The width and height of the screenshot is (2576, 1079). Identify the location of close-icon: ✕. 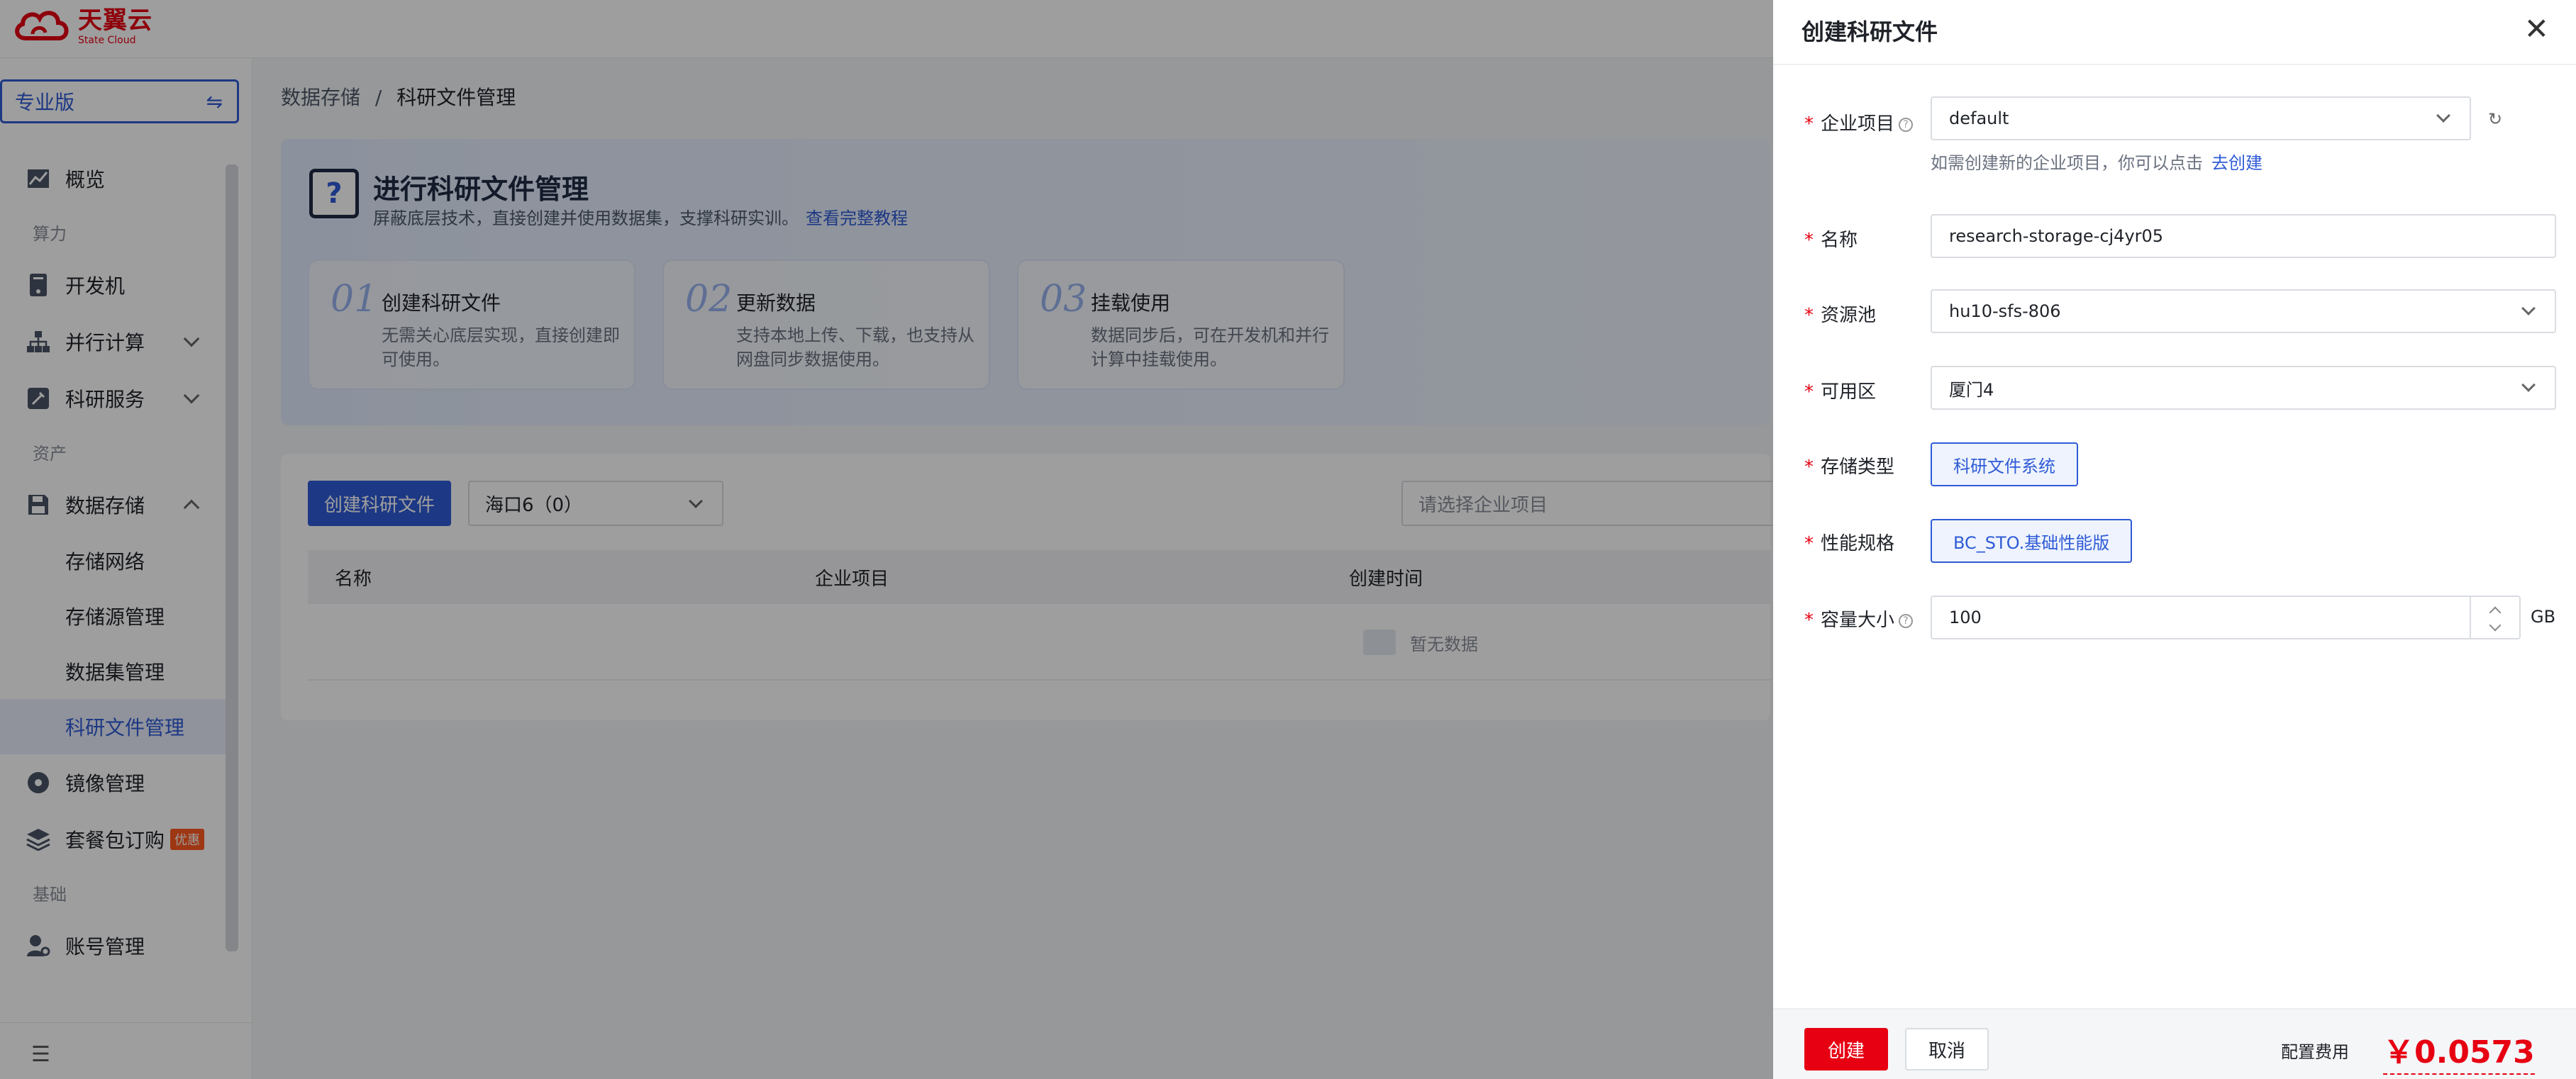
(2536, 28).